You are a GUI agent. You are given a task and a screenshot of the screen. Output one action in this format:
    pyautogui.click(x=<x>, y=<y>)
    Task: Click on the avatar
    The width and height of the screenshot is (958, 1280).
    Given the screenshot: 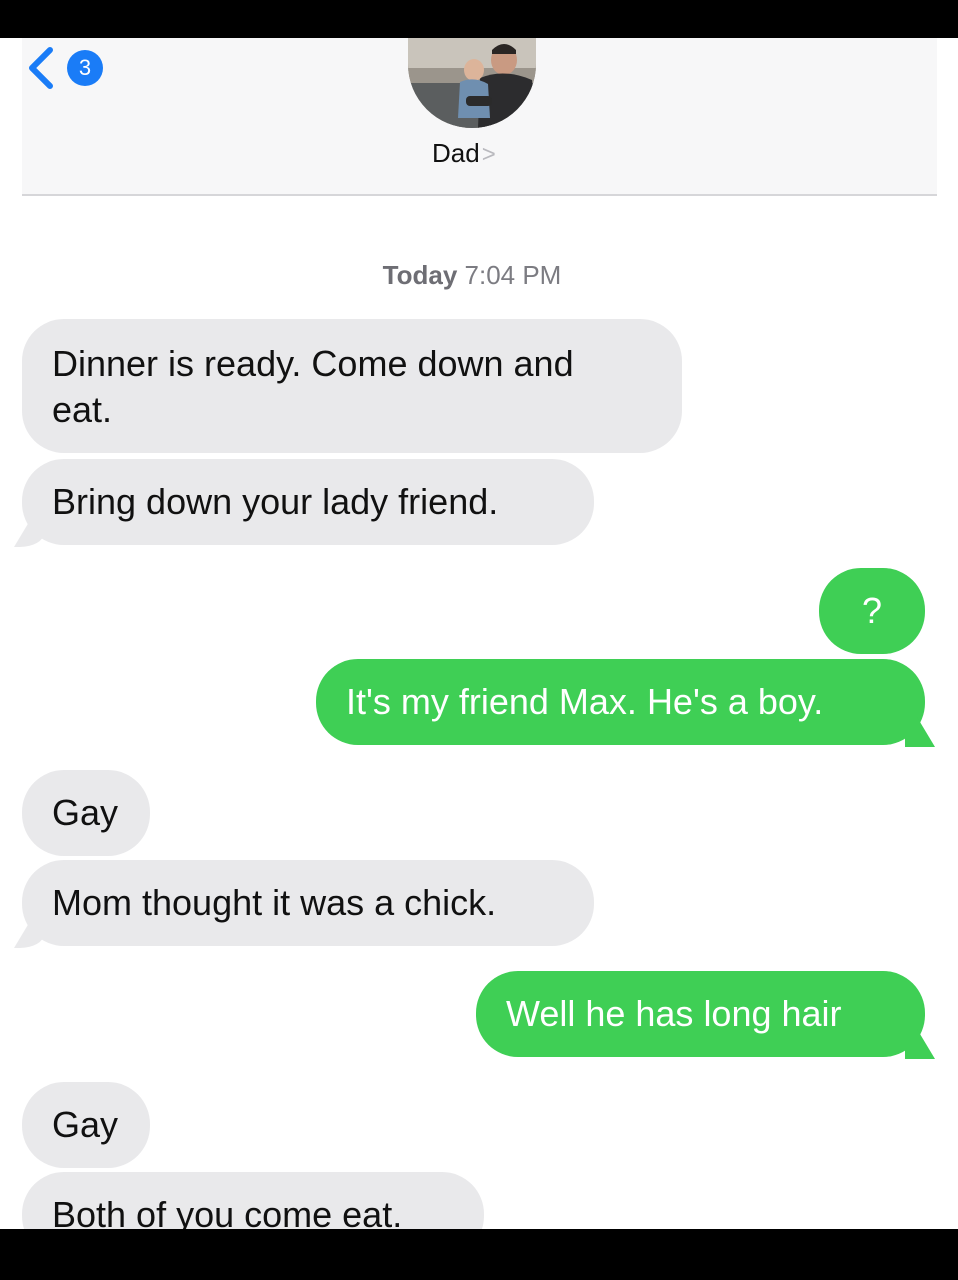 What is the action you would take?
    pyautogui.click(x=472, y=83)
    